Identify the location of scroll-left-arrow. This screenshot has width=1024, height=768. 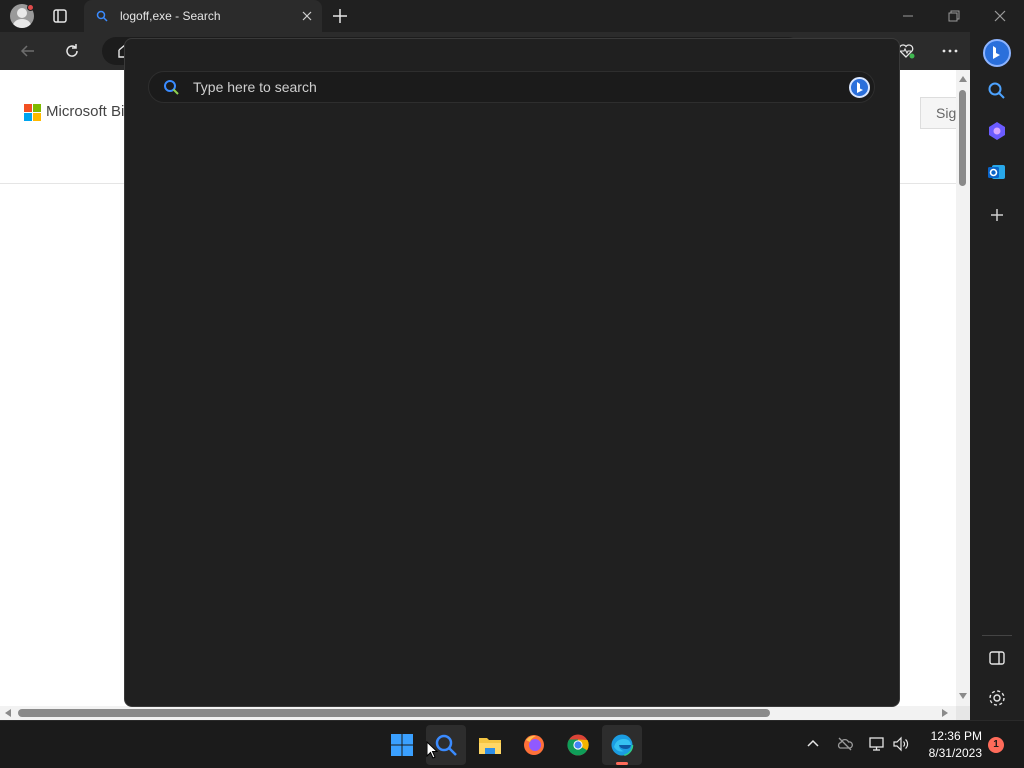
(8, 713).